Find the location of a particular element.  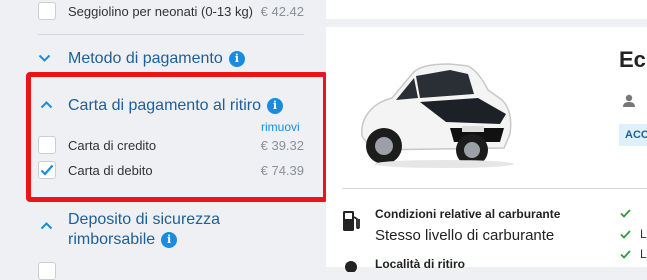

payment-method-header: Metodo di pagamento i is located at coordinates (156, 59).